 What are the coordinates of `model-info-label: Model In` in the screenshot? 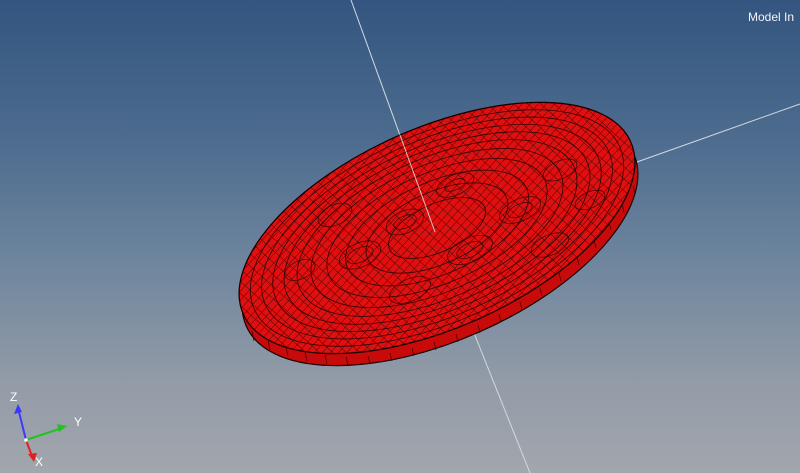 It's located at (771, 17).